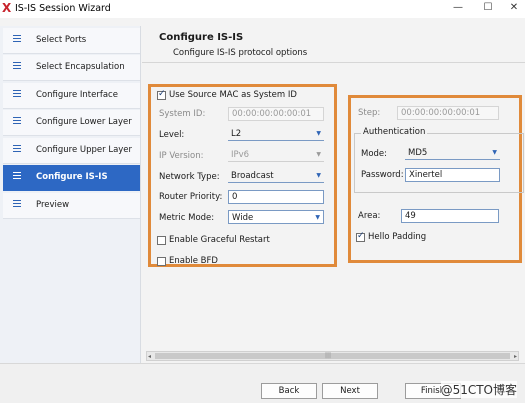 This screenshot has height=403, width=525. I want to click on network-type-value: Broadcast, so click(252, 176).